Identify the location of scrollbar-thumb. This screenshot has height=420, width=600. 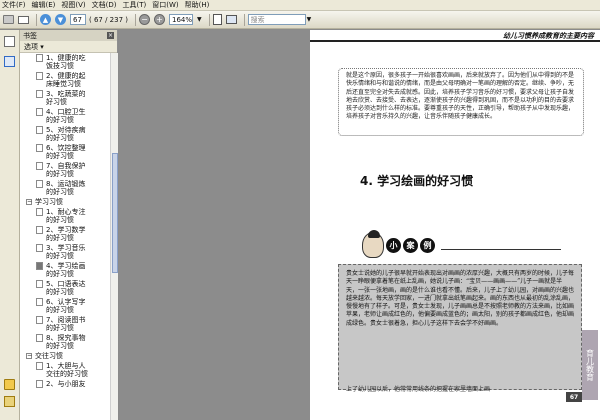
(115, 213).